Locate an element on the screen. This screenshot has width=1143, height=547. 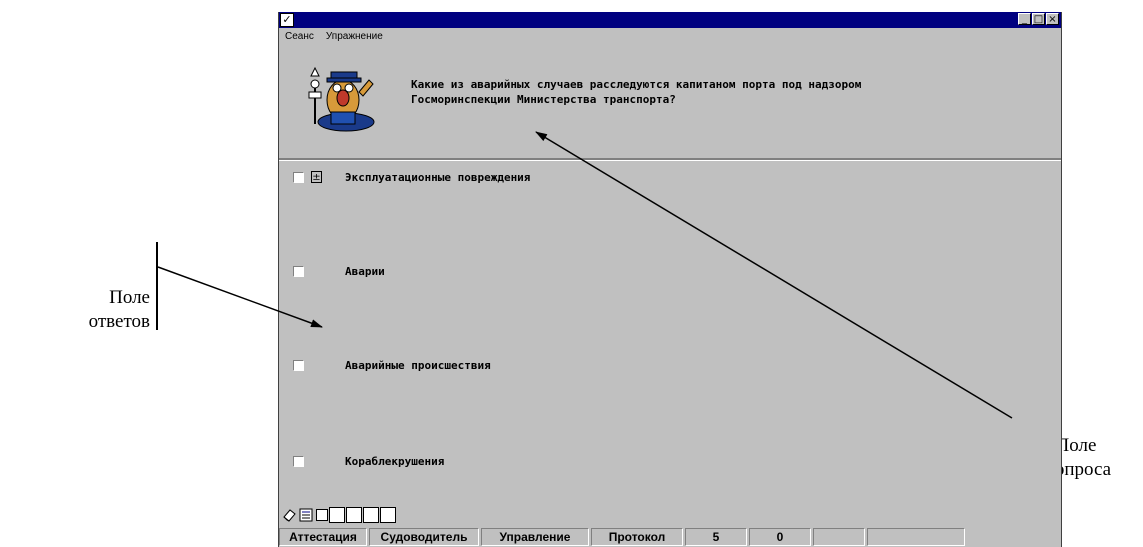
answers-field-arrow is located at coordinates (240, 297).